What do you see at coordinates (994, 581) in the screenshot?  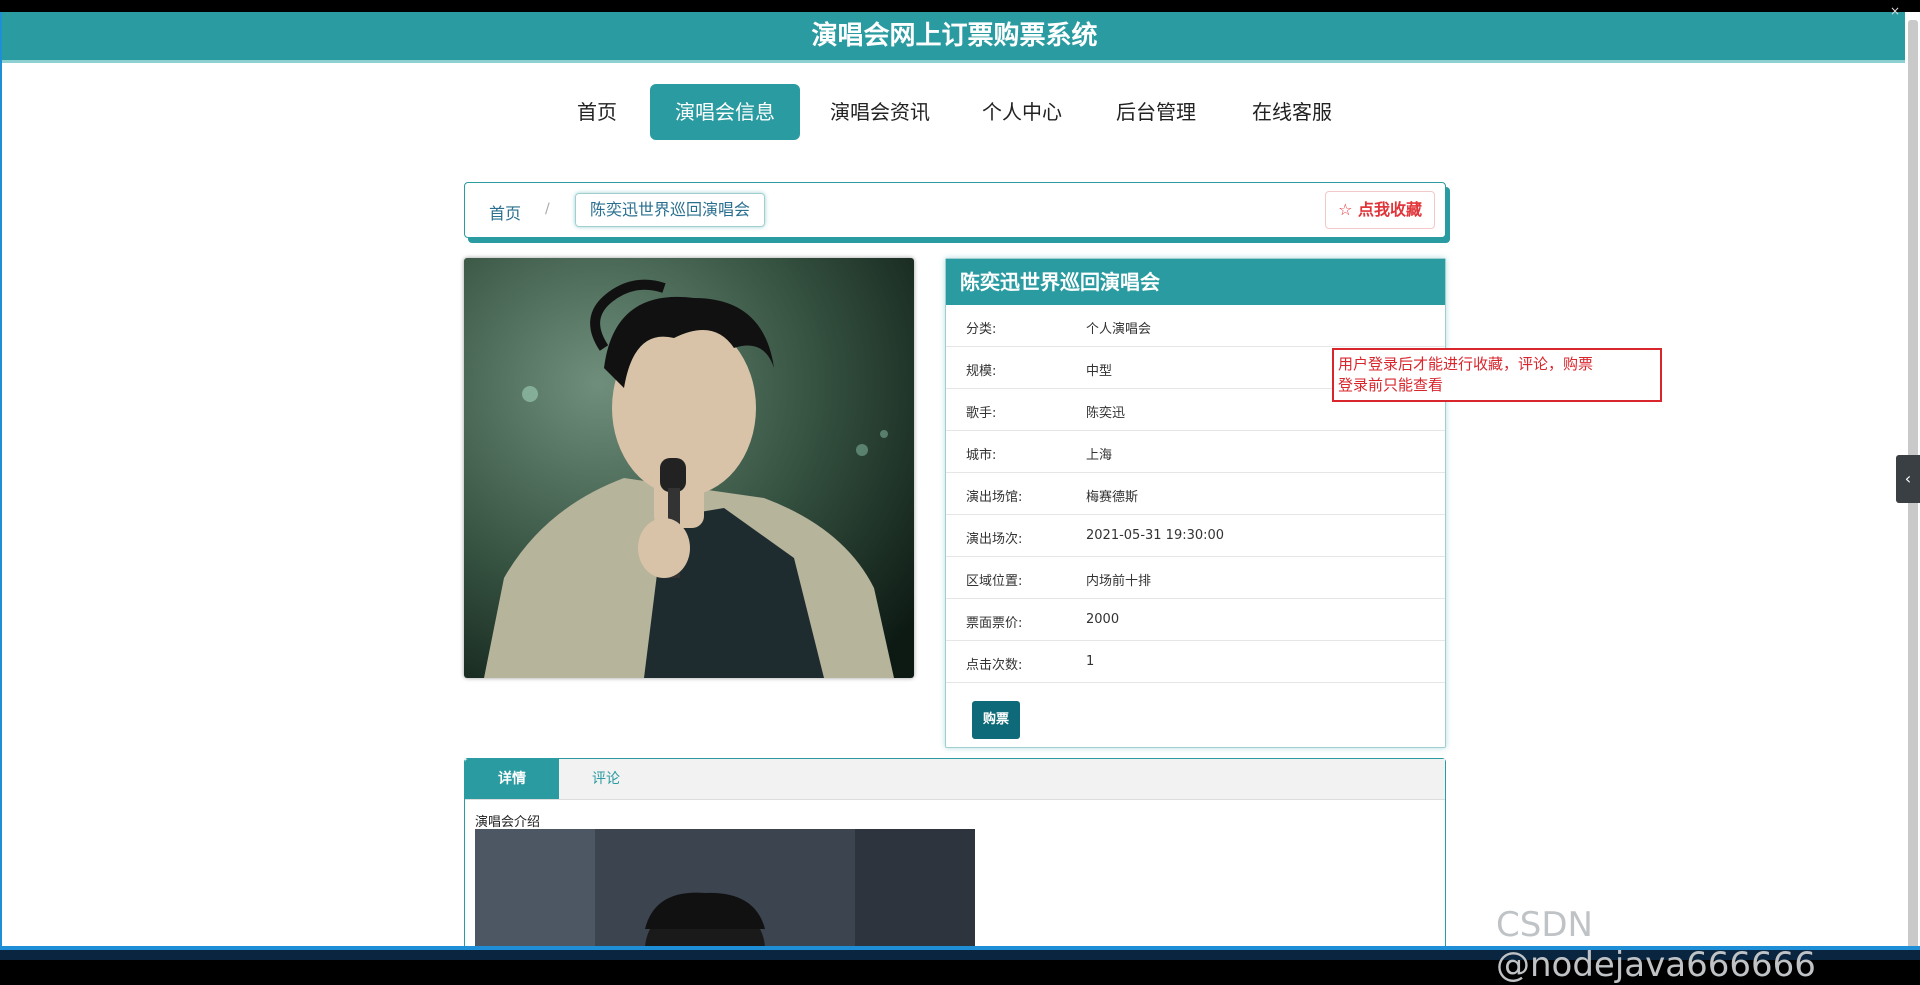 I see `detail-key: 区域位置:` at bounding box center [994, 581].